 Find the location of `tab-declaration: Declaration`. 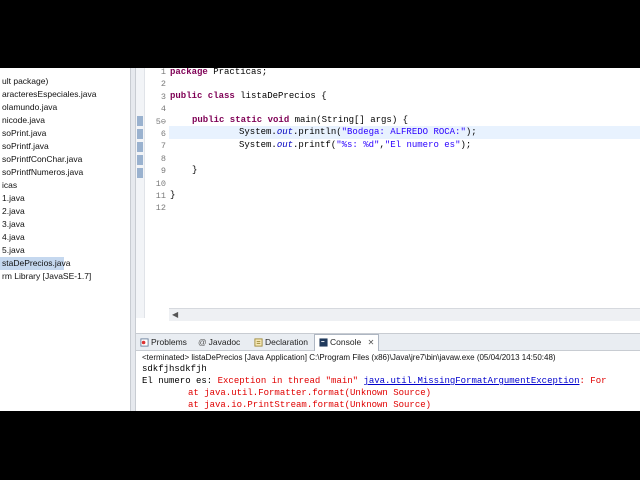

tab-declaration: Declaration is located at coordinates (281, 342).